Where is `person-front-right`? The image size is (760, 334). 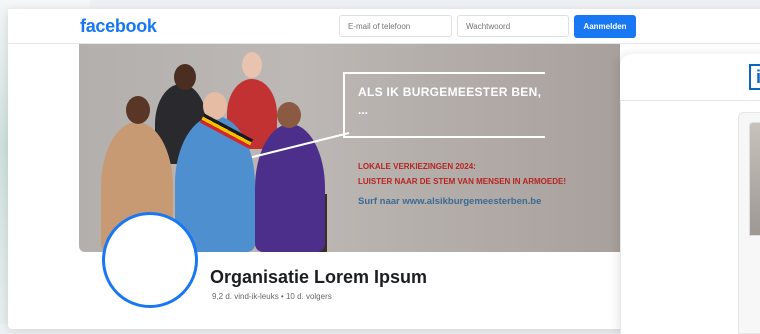 person-front-right is located at coordinates (290, 188).